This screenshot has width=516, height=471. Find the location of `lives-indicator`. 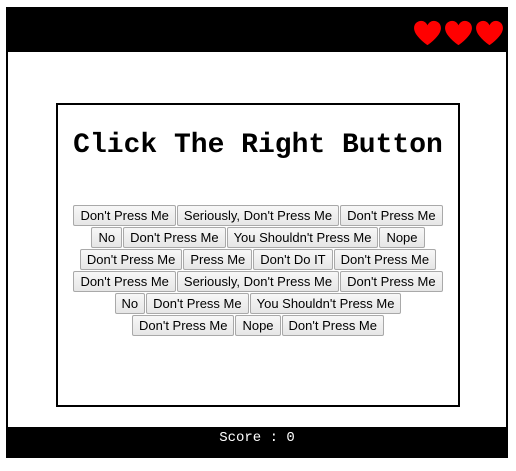

lives-indicator is located at coordinates (458, 33).